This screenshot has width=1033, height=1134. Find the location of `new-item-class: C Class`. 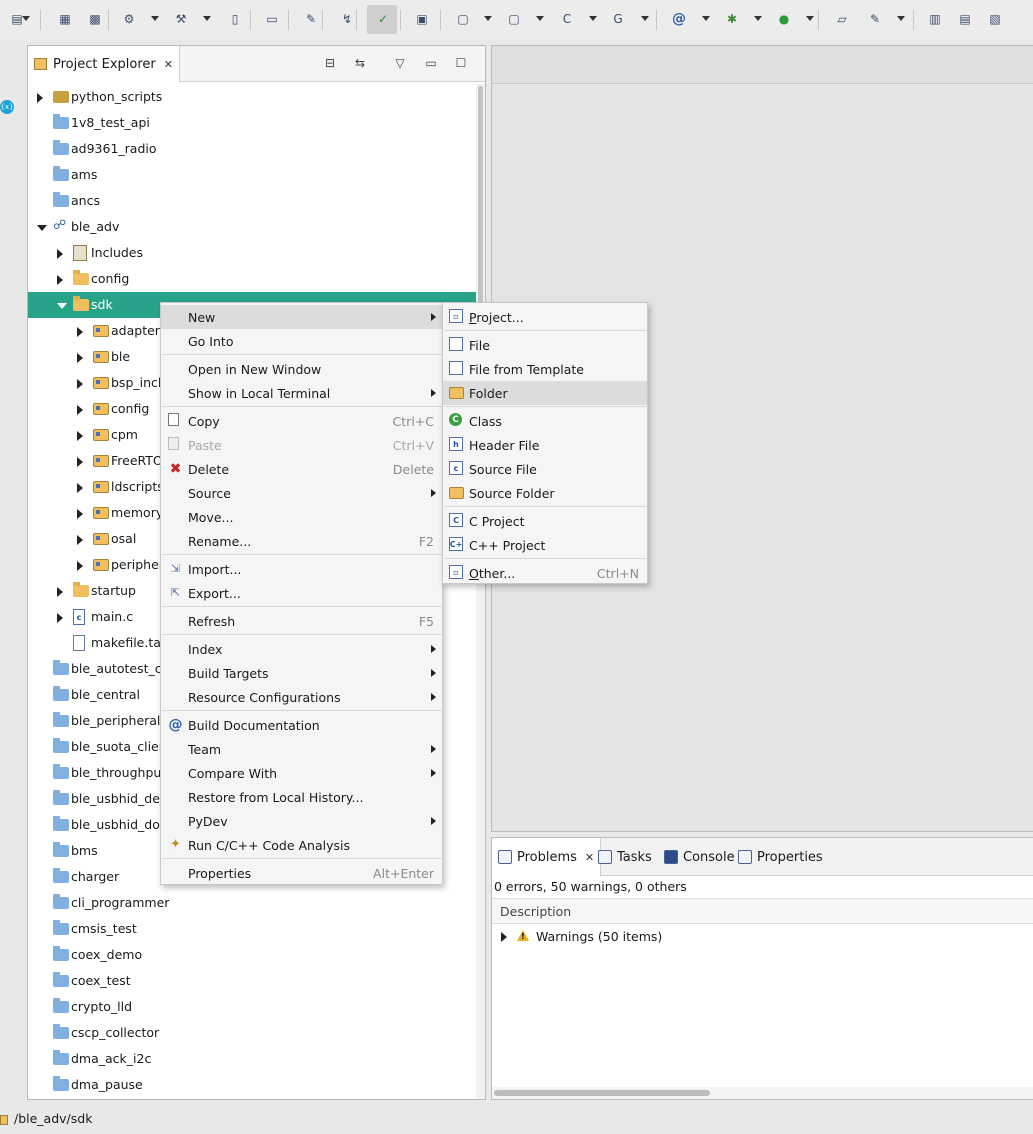

new-item-class: C Class is located at coordinates (545, 421).